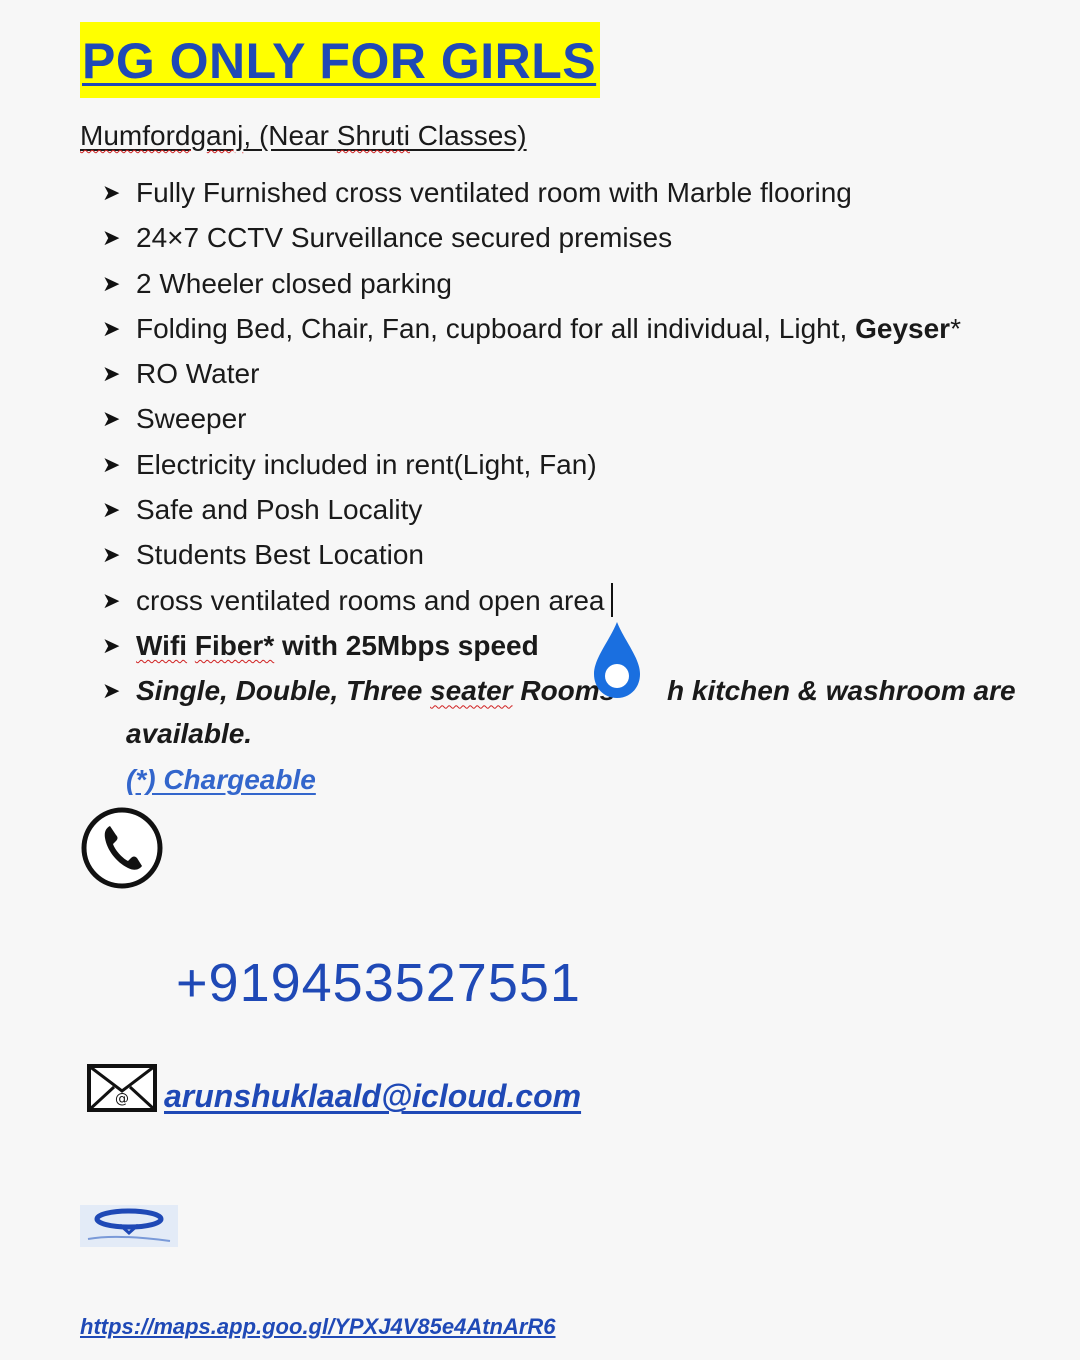 This screenshot has width=1080, height=1360. I want to click on feature-text: RO Water, so click(198, 374).